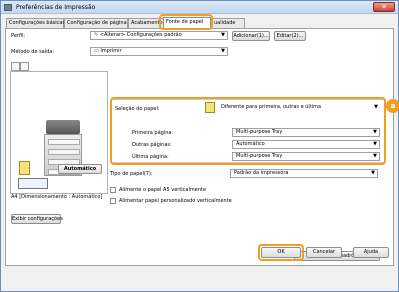 This screenshot has width=399, height=292. I want to click on title-bar: Preferências de Impressão ✕, so click(199, 7).